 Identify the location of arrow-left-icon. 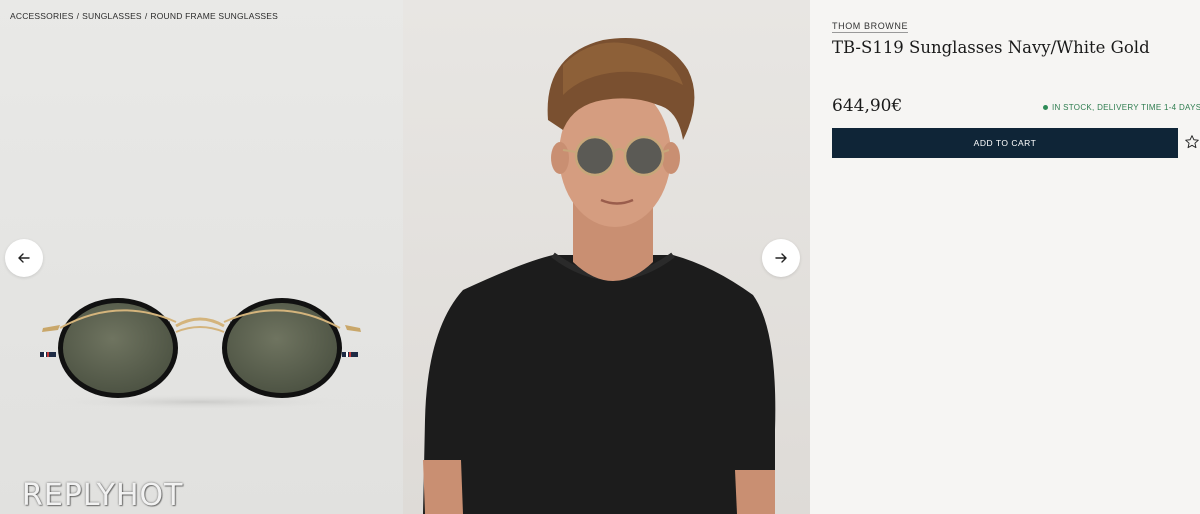
(24, 258).